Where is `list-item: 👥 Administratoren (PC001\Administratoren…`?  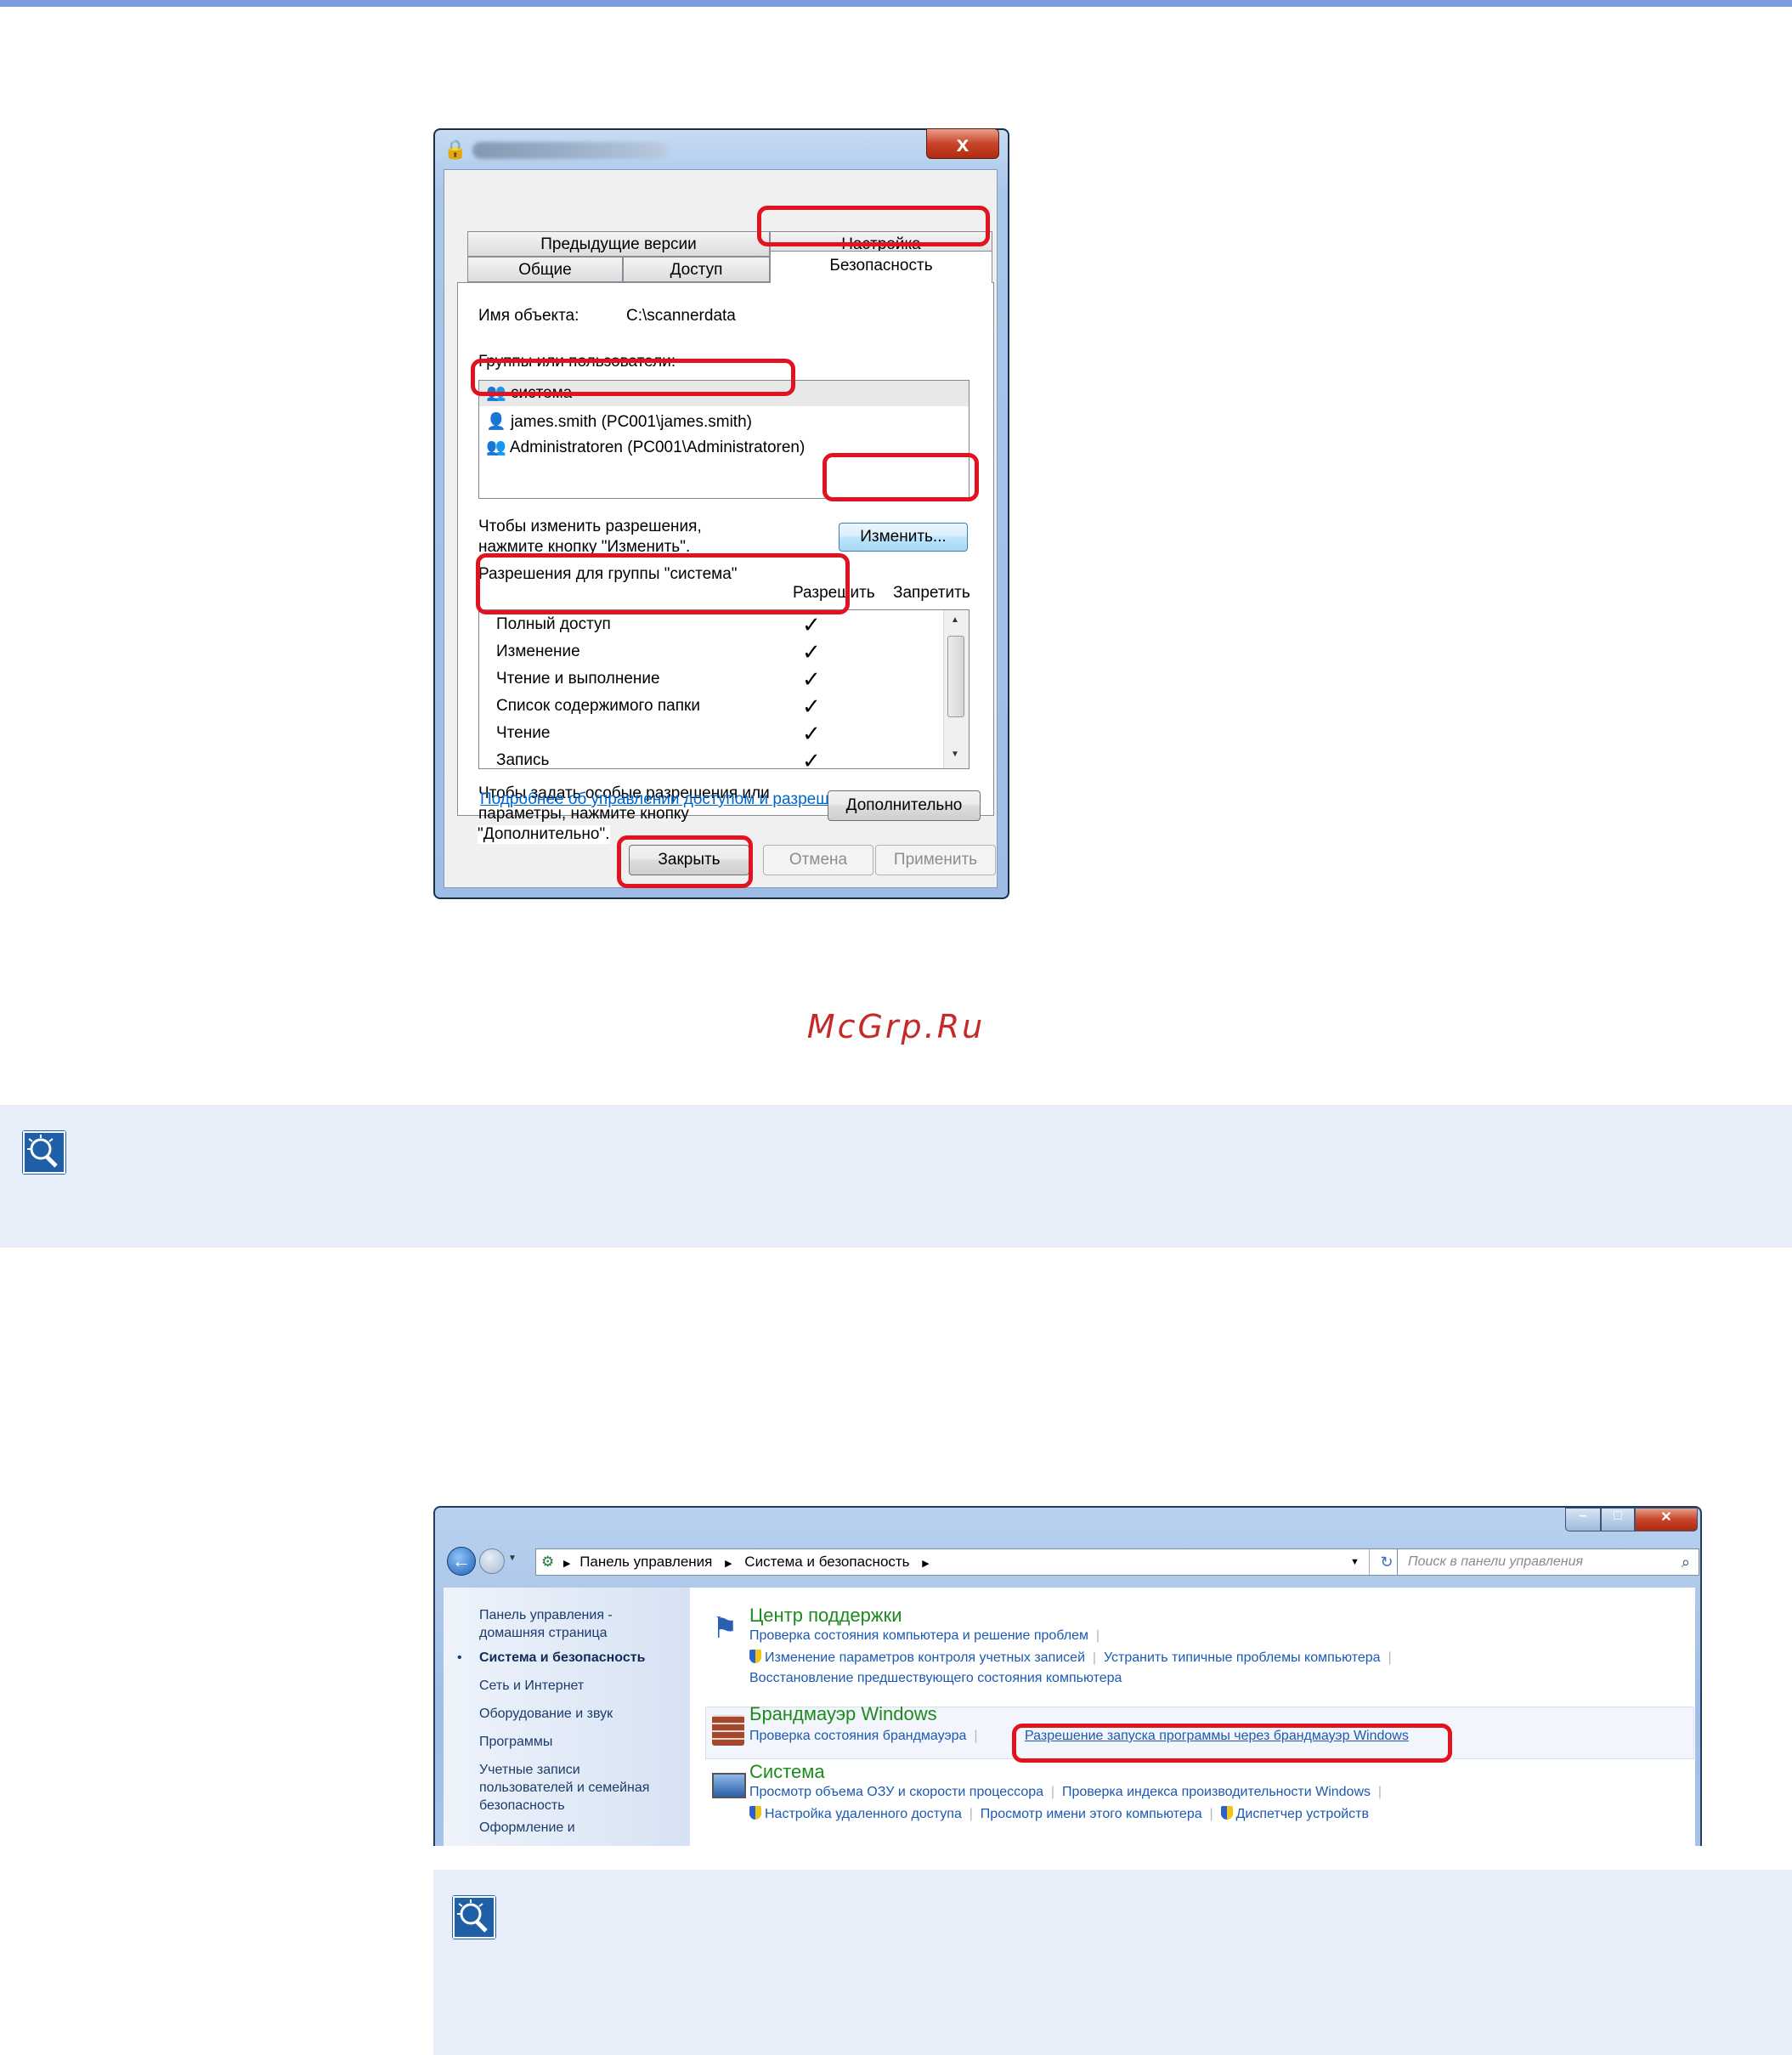
list-item: 👥 Administratoren (PC001\Administratoren… is located at coordinates (642, 448).